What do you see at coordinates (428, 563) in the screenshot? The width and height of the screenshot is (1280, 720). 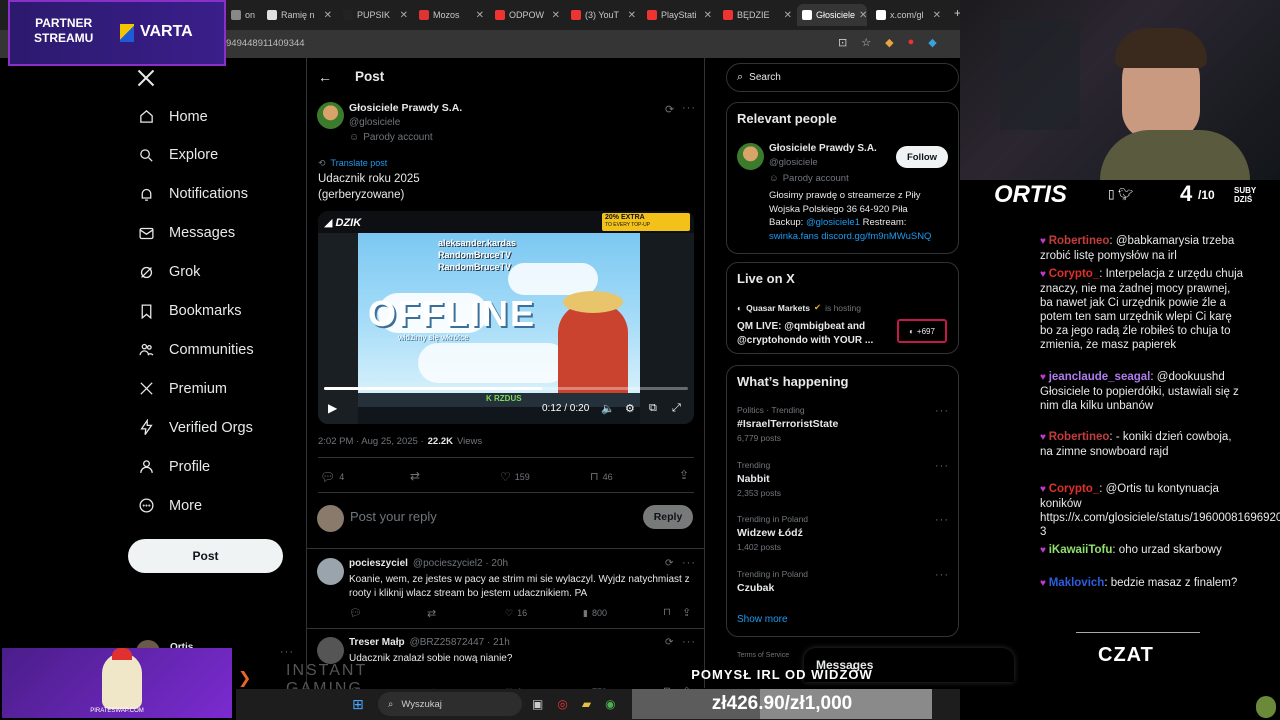 I see `reply-author: pocieszyciel @pocieszyciel2 · 20h` at bounding box center [428, 563].